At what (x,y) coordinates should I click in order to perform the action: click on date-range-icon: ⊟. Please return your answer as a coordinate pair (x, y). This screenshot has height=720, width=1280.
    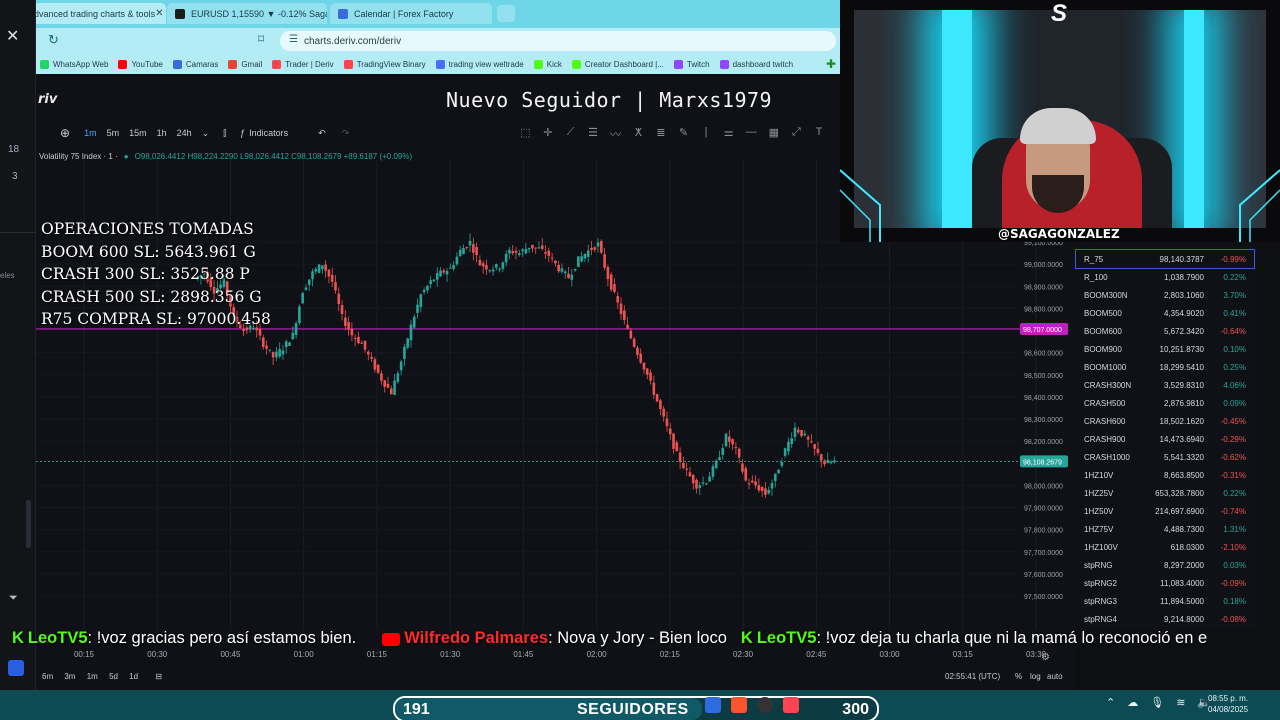
    Looking at the image, I should click on (158, 676).